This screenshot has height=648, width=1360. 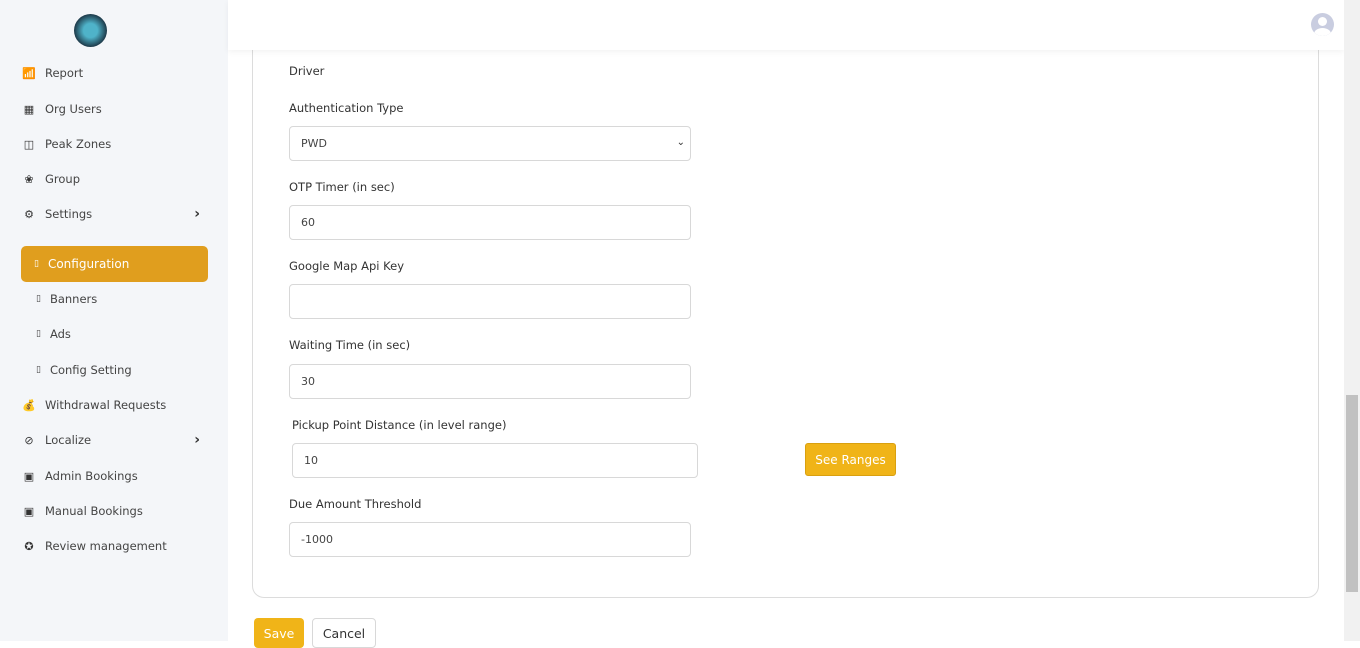 I want to click on label: Settings, so click(x=69, y=214).